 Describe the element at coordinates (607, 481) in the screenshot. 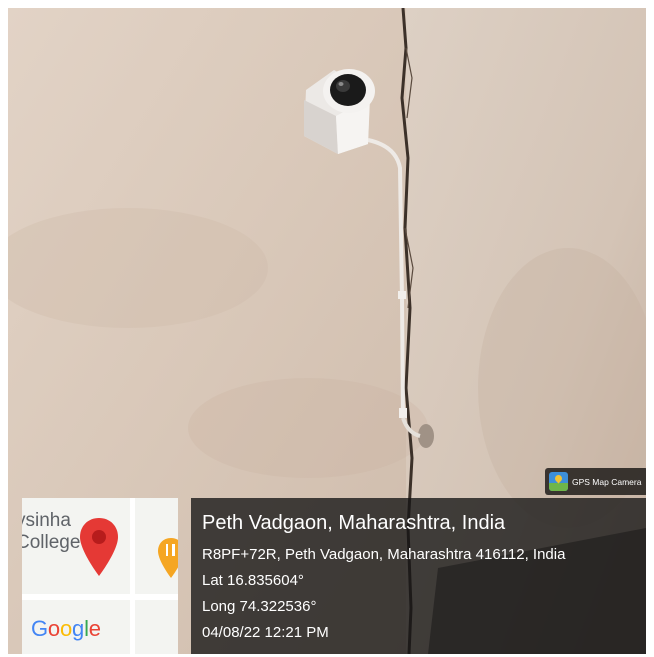

I see `badge-label: GPS Map Camera` at that location.